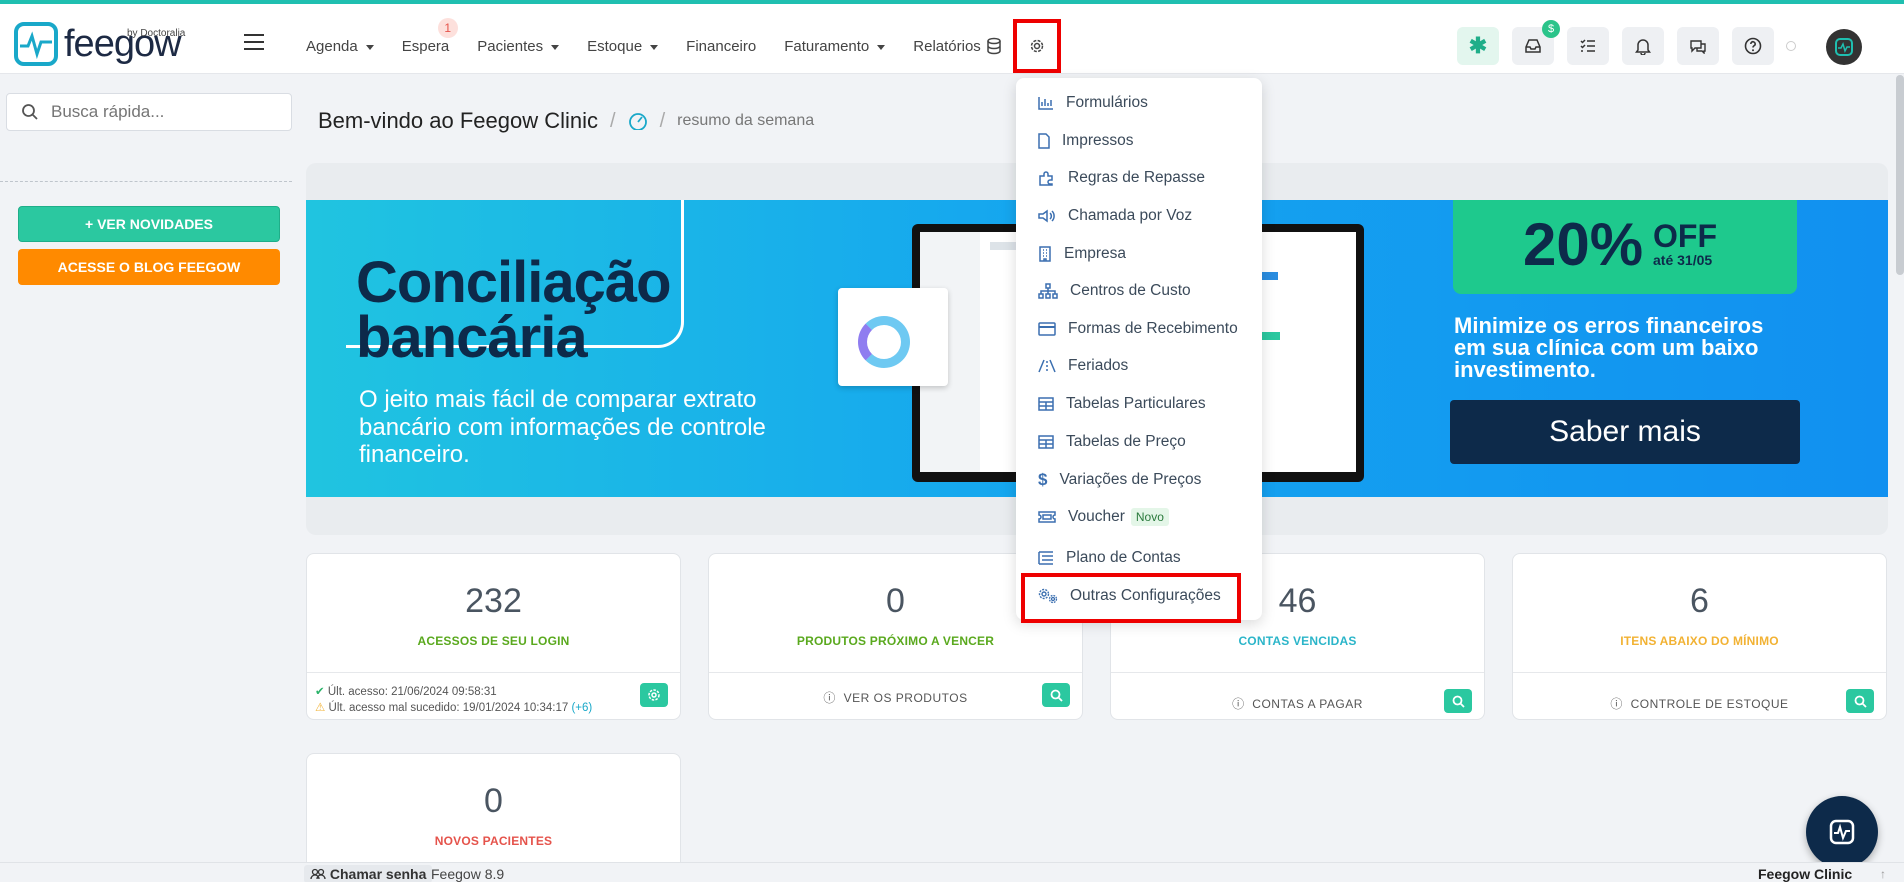 Image resolution: width=1904 pixels, height=882 pixels. Describe the element at coordinates (952, 872) in the screenshot. I see `footer-bar: Chamar senha Feegow 8.9 Feegow Clinic ↑` at that location.